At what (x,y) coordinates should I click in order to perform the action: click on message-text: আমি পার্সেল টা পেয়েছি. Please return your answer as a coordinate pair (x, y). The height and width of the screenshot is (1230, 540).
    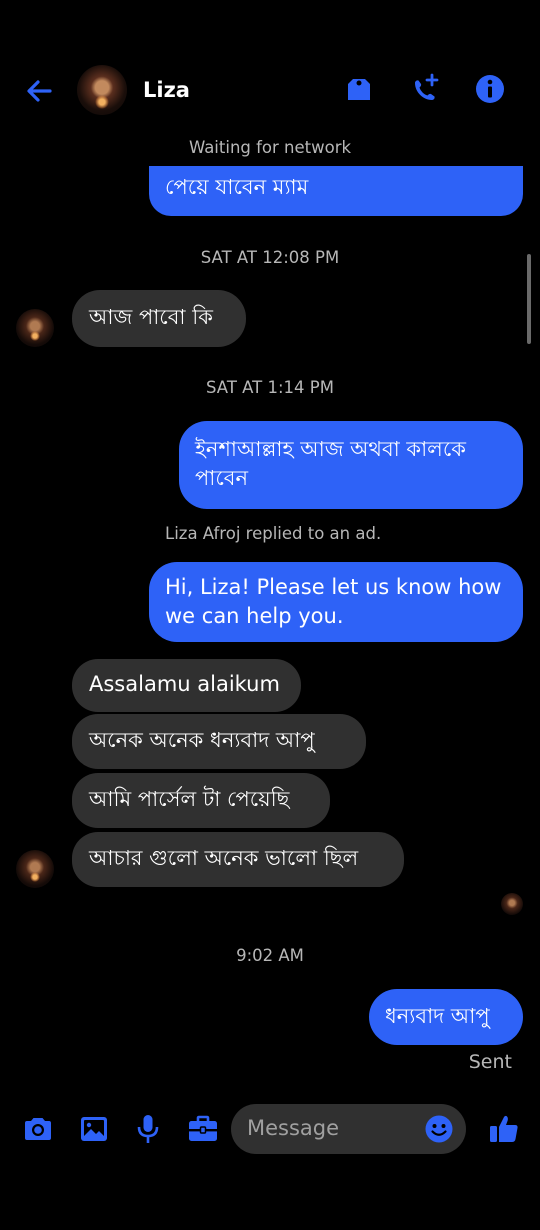
    Looking at the image, I should click on (189, 799).